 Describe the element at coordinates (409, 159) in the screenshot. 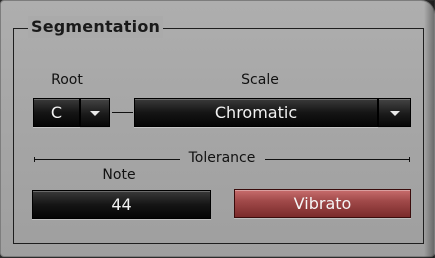

I see `tolerance-line-right-tick` at that location.